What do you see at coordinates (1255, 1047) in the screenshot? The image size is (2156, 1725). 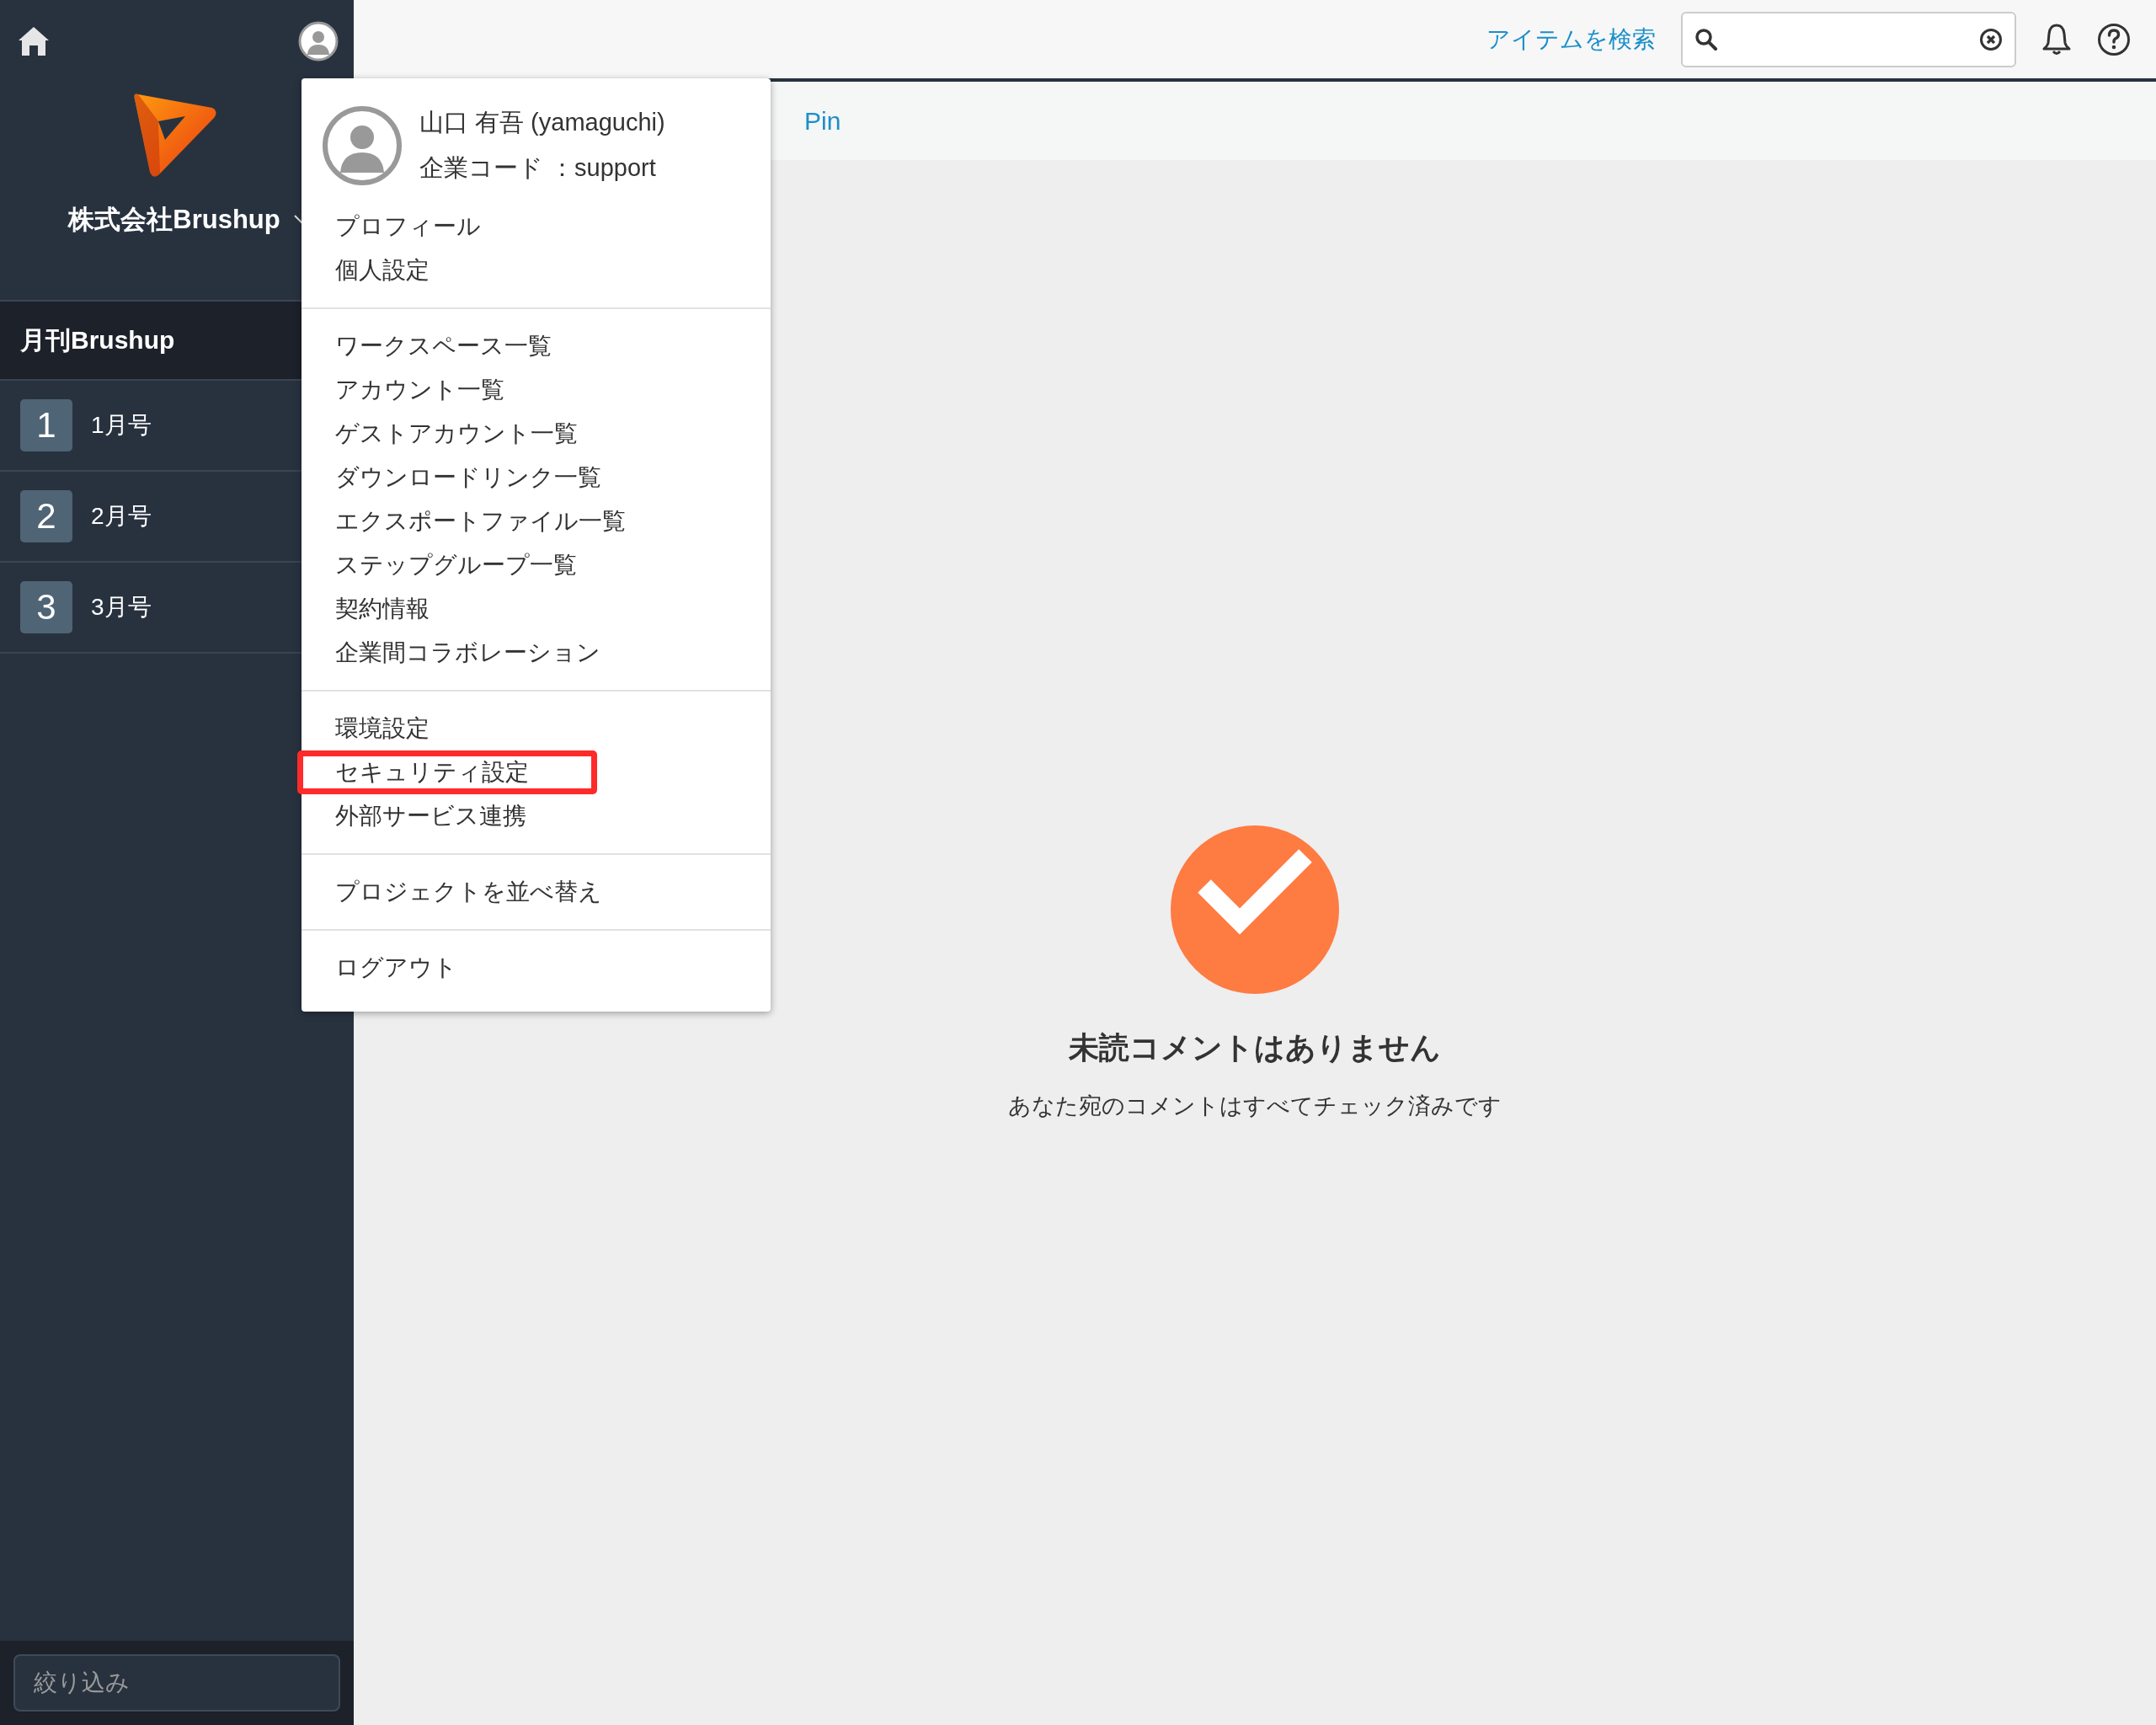 I see `empty-title: 未読コメントはありません` at bounding box center [1255, 1047].